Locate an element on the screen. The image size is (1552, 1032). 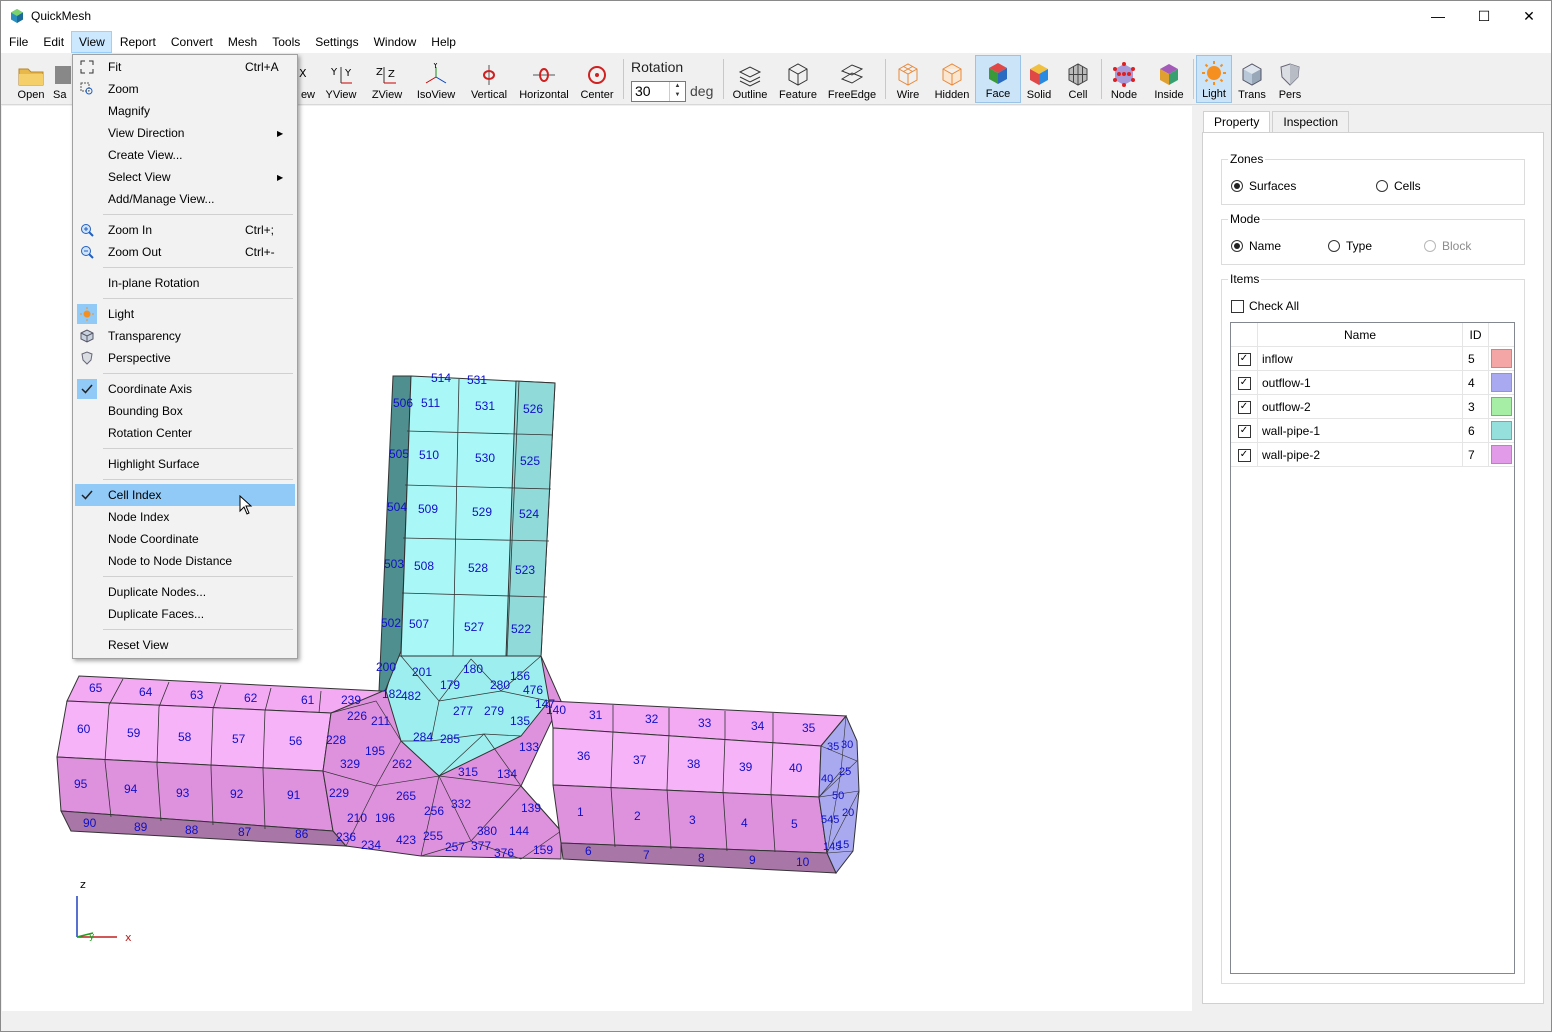
menu-convert: Convert is located at coordinates (191, 42).